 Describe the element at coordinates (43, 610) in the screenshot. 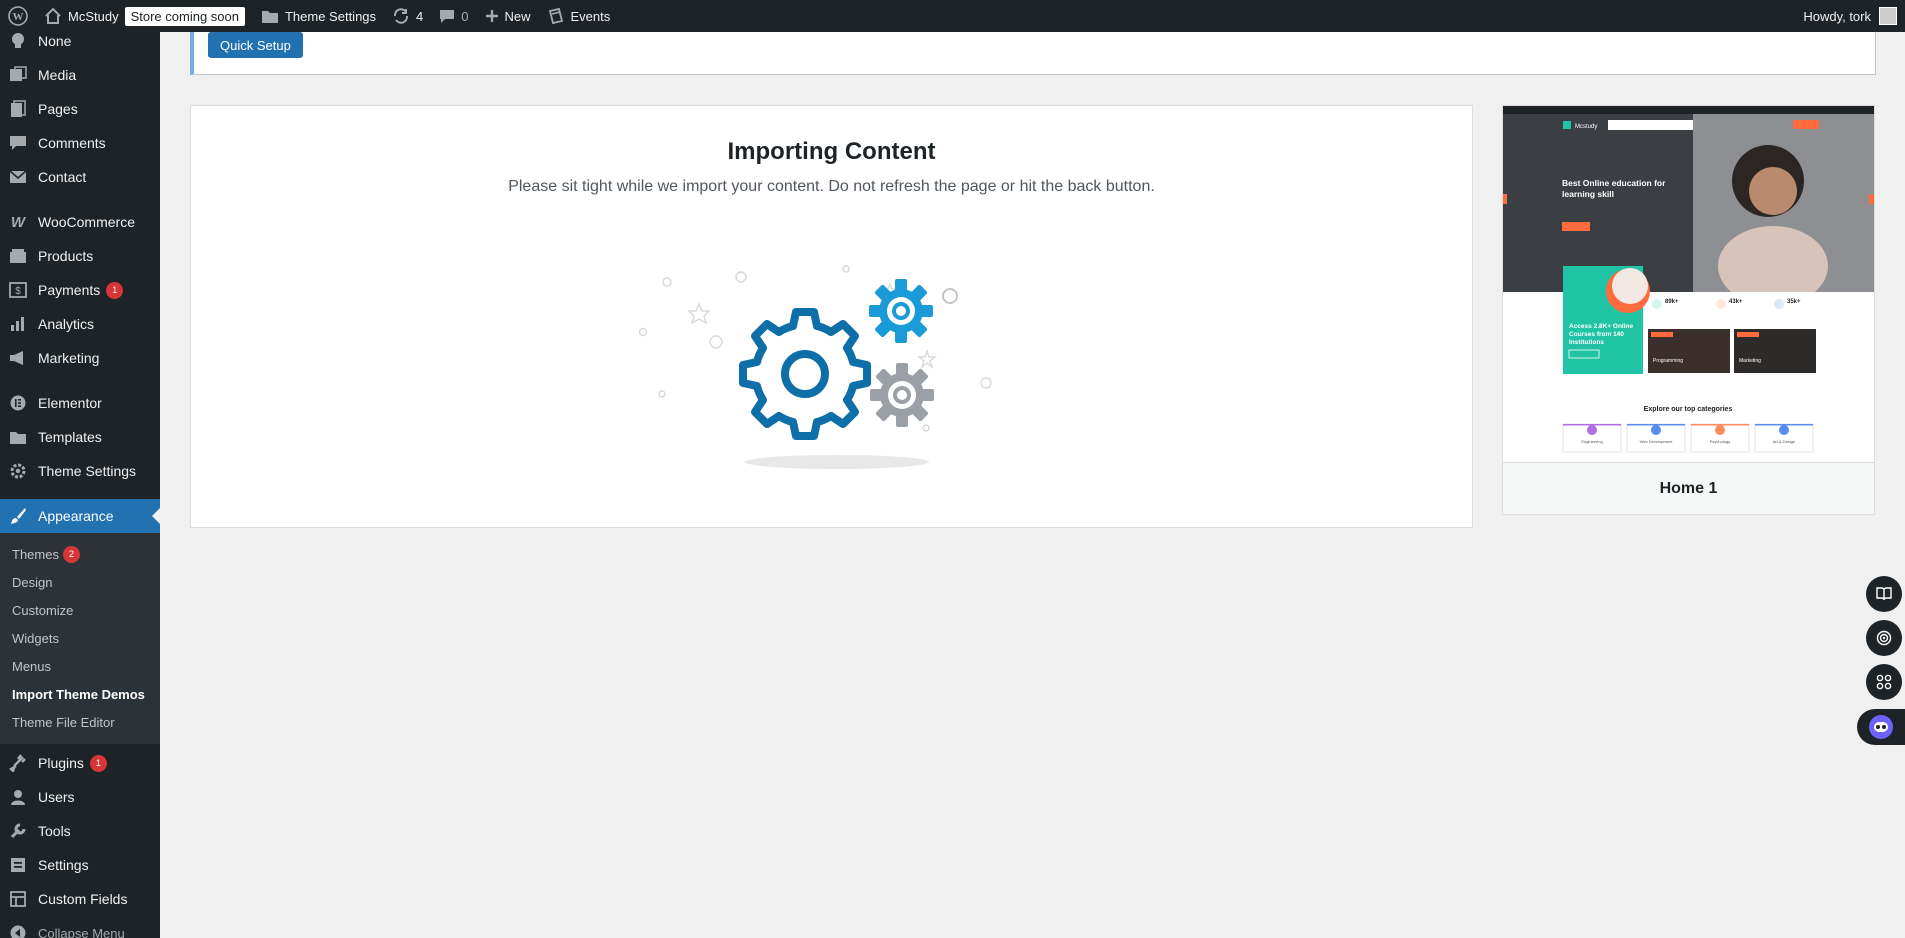

I see `submenu-item-label: Customize` at that location.